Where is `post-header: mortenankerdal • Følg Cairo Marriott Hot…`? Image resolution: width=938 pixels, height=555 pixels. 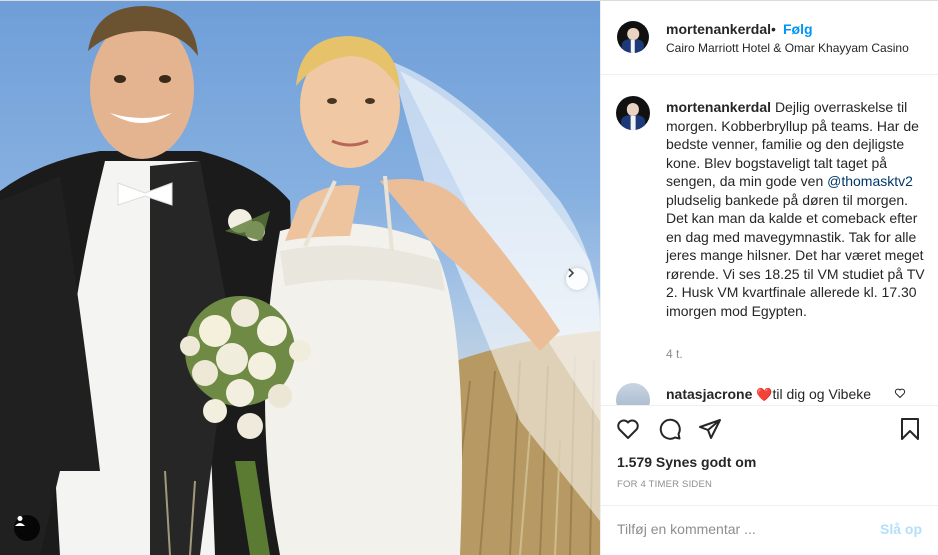 post-header: mortenankerdal • Følg Cairo Marriott Hot… is located at coordinates (769, 38).